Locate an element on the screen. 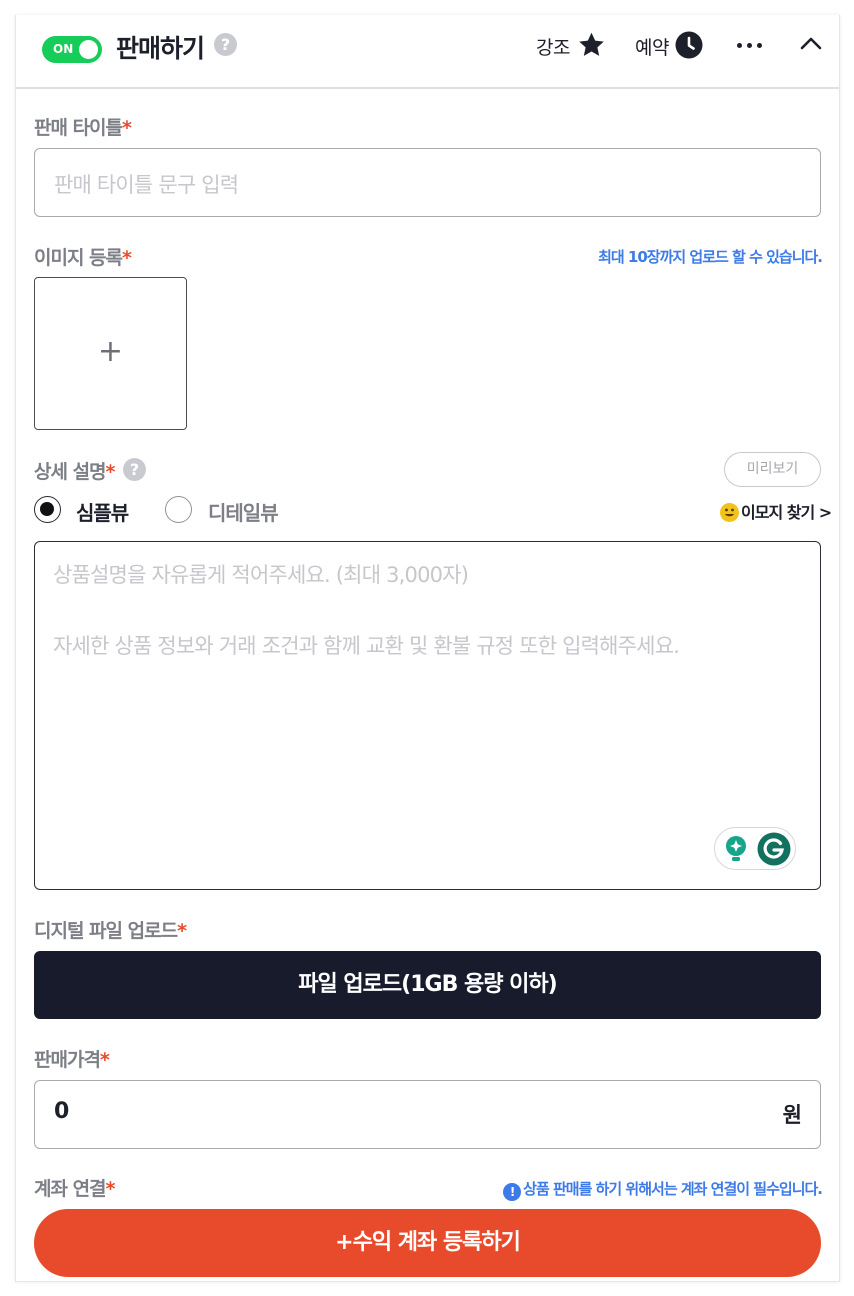  info-icon: ! is located at coordinates (512, 1192).